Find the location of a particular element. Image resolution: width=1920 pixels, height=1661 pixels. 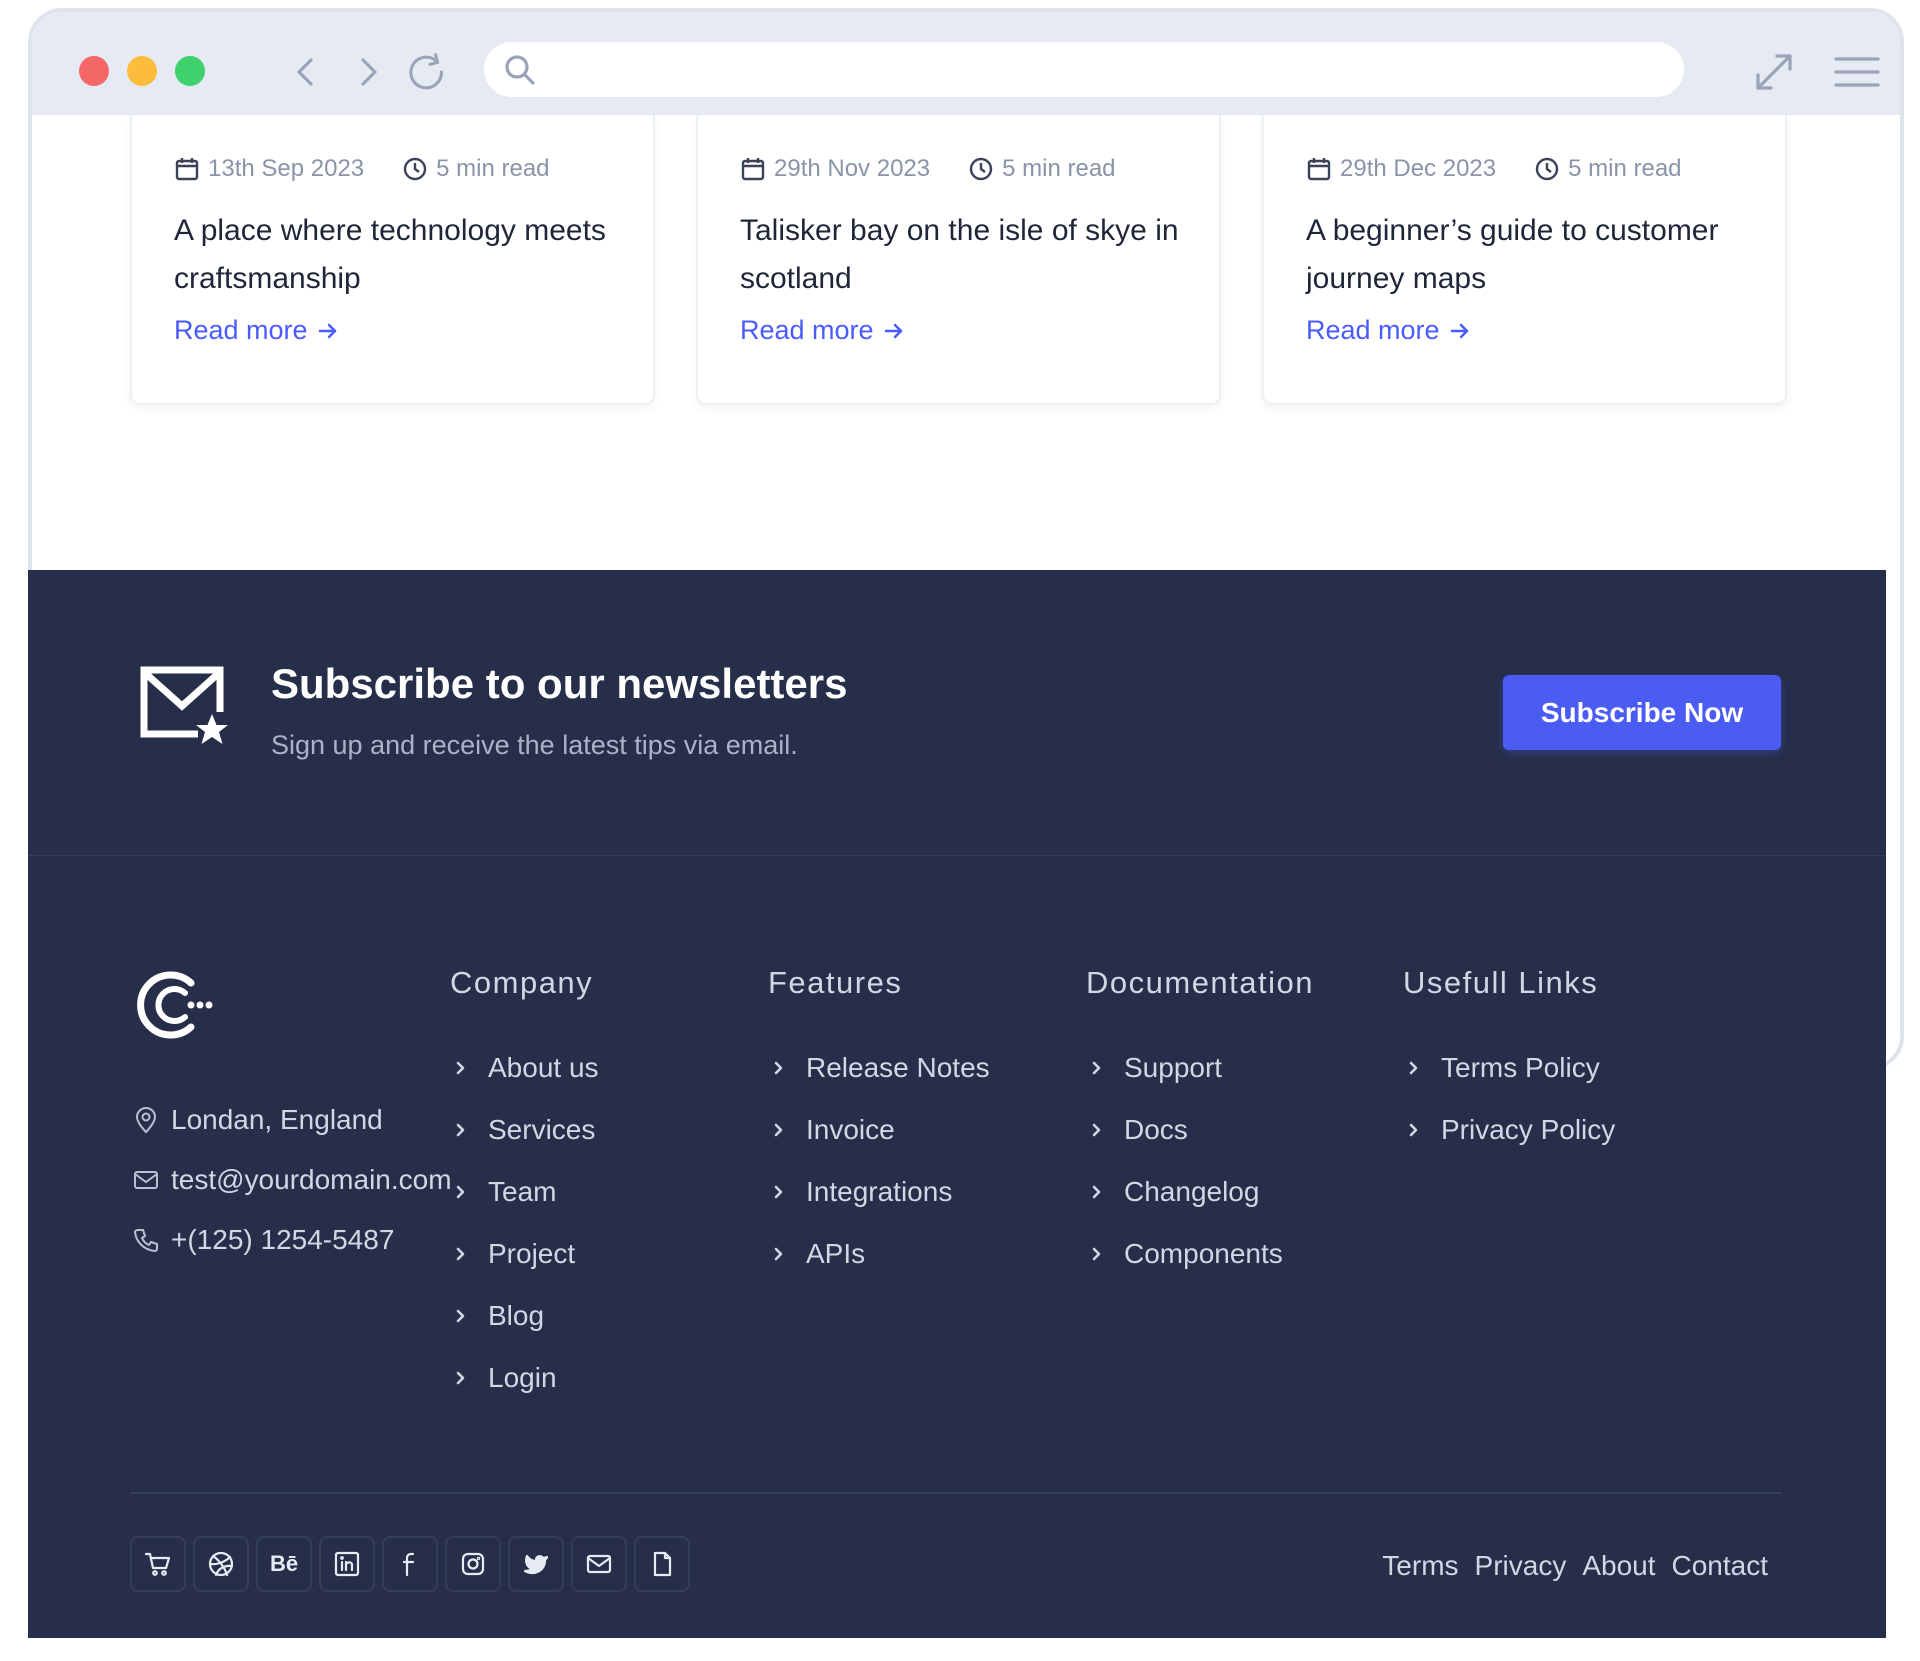

url-input is located at coordinates (1100, 69).